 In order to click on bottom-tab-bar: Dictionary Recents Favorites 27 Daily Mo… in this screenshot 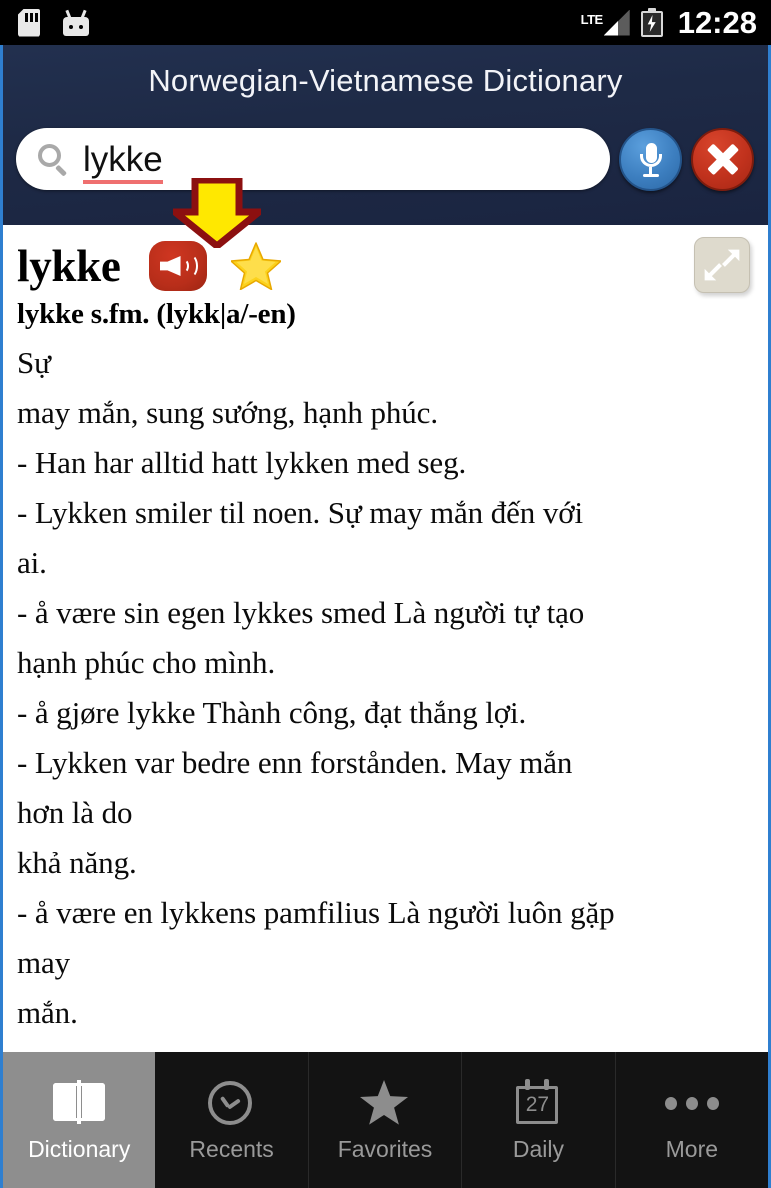, I will do `click(385, 1120)`.